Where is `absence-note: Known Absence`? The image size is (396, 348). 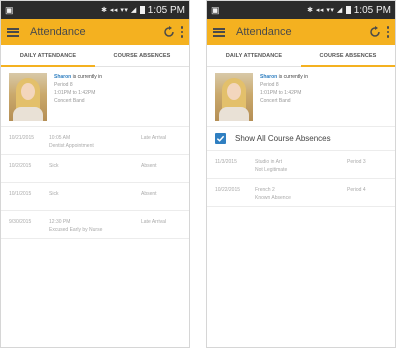
absence-note: Known Absence is located at coordinates (273, 198).